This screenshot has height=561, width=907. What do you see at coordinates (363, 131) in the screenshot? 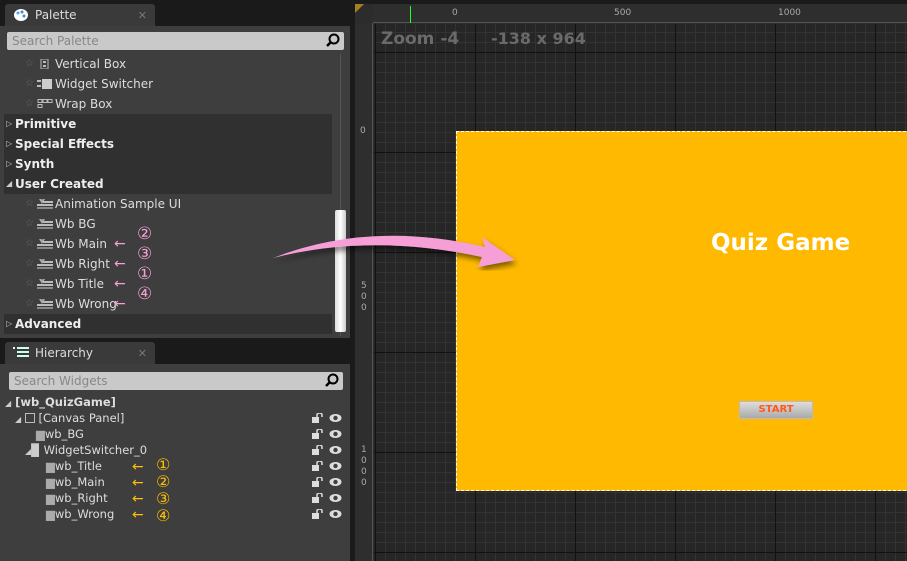
I see `ruler-label: 0` at bounding box center [363, 131].